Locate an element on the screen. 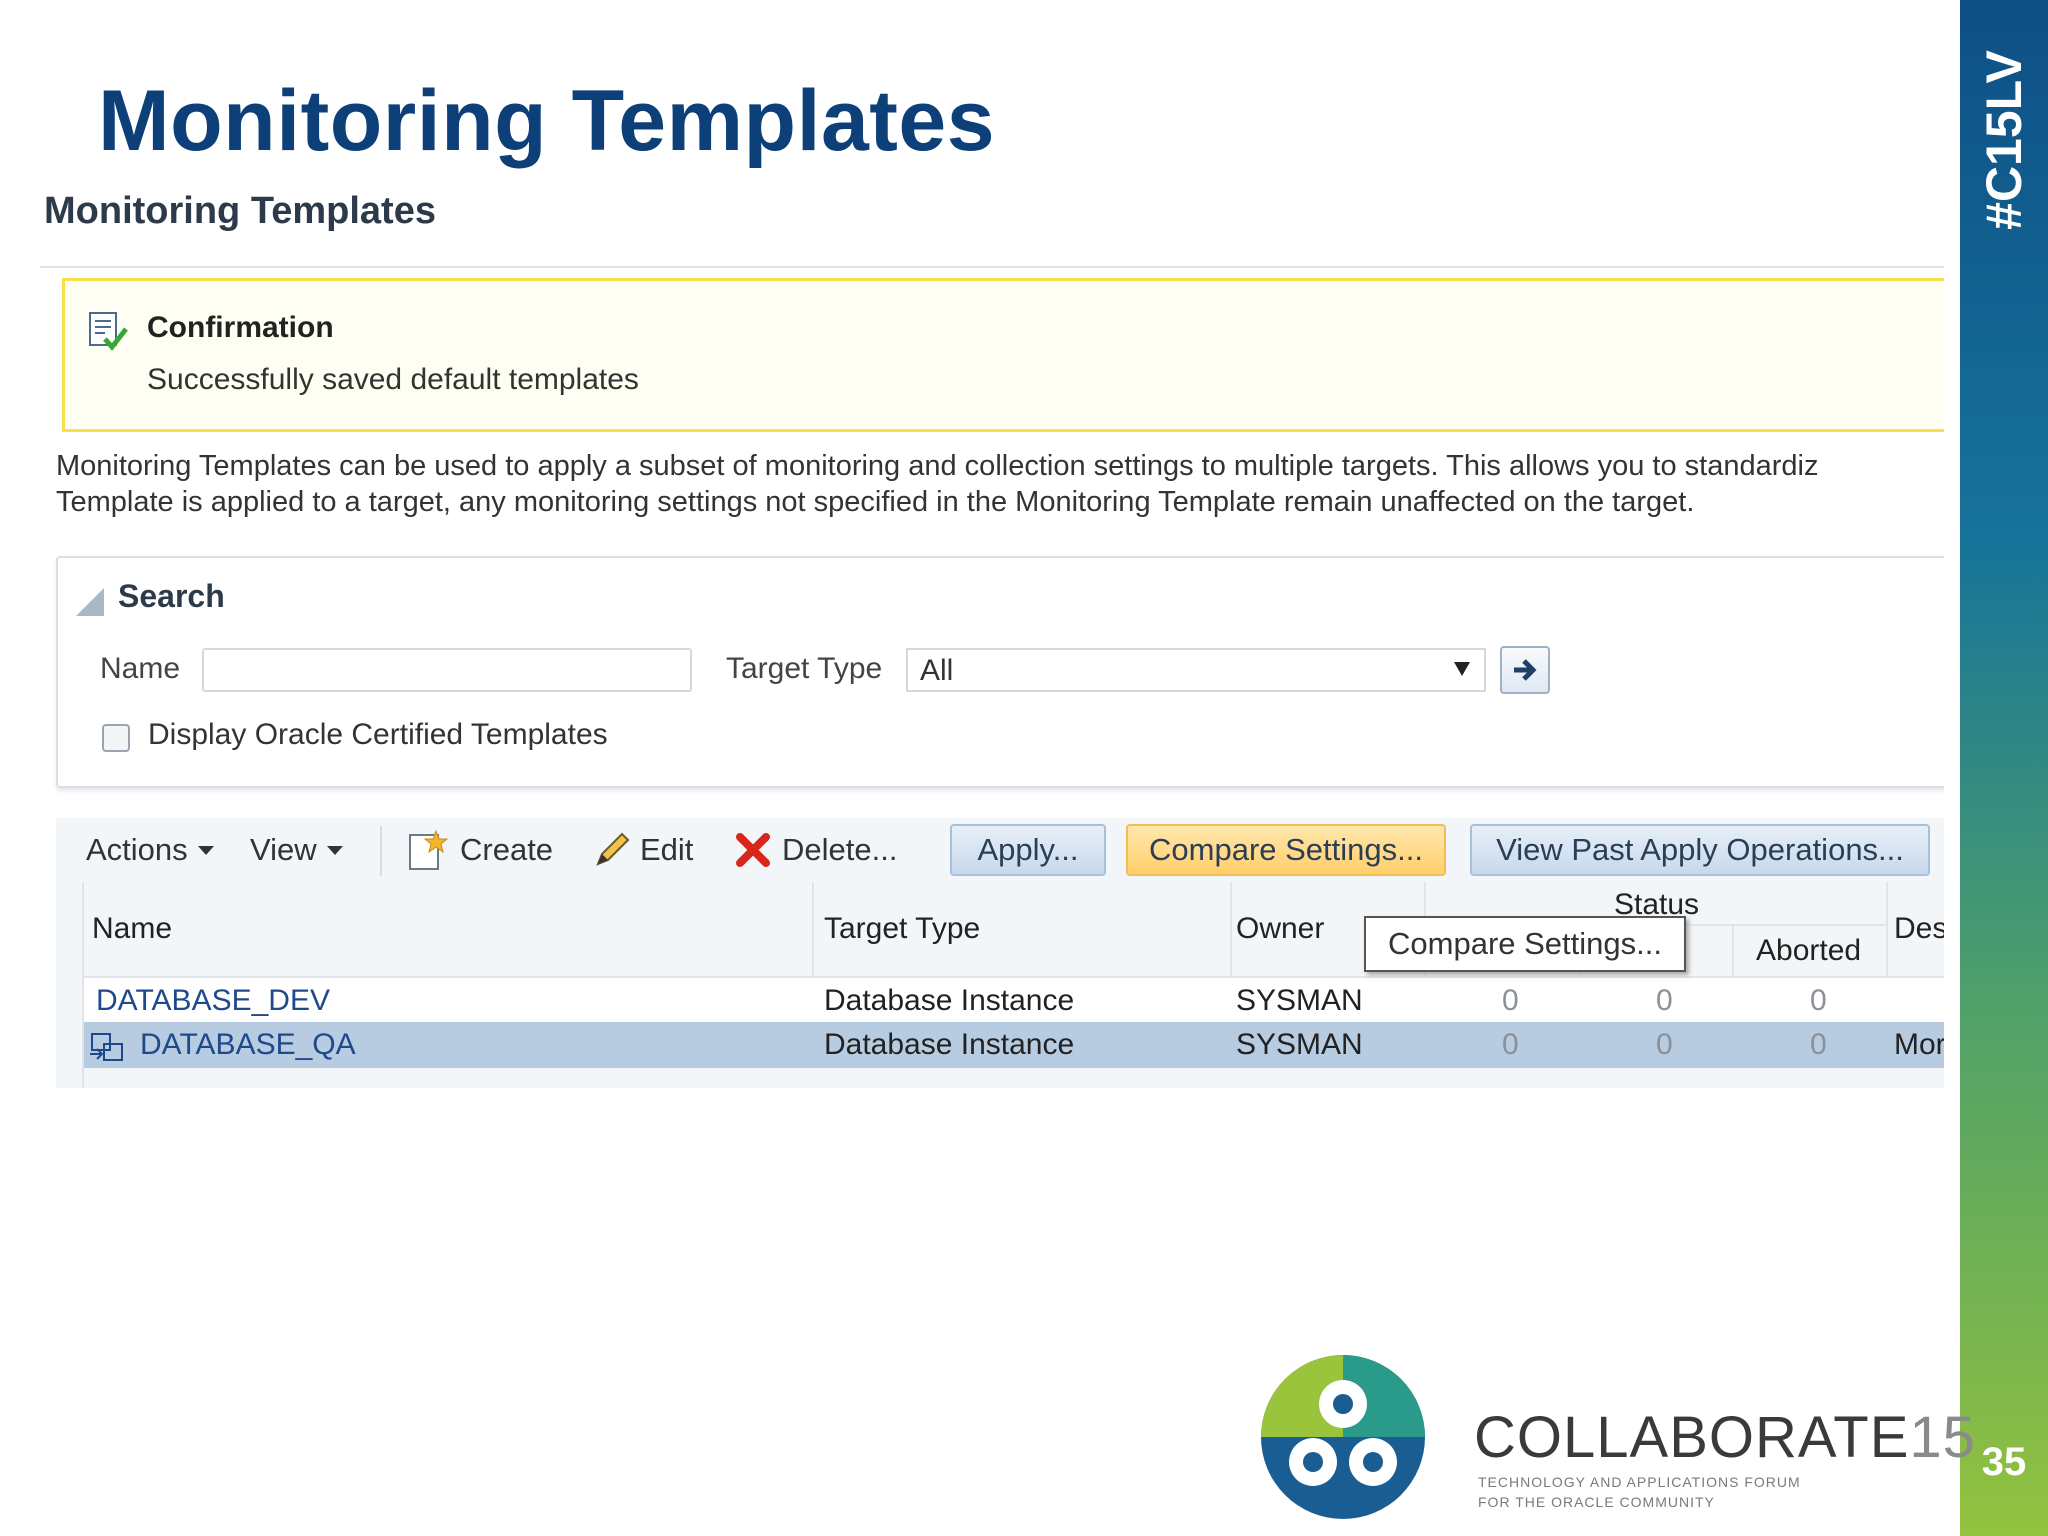  name-search-input is located at coordinates (447, 670).